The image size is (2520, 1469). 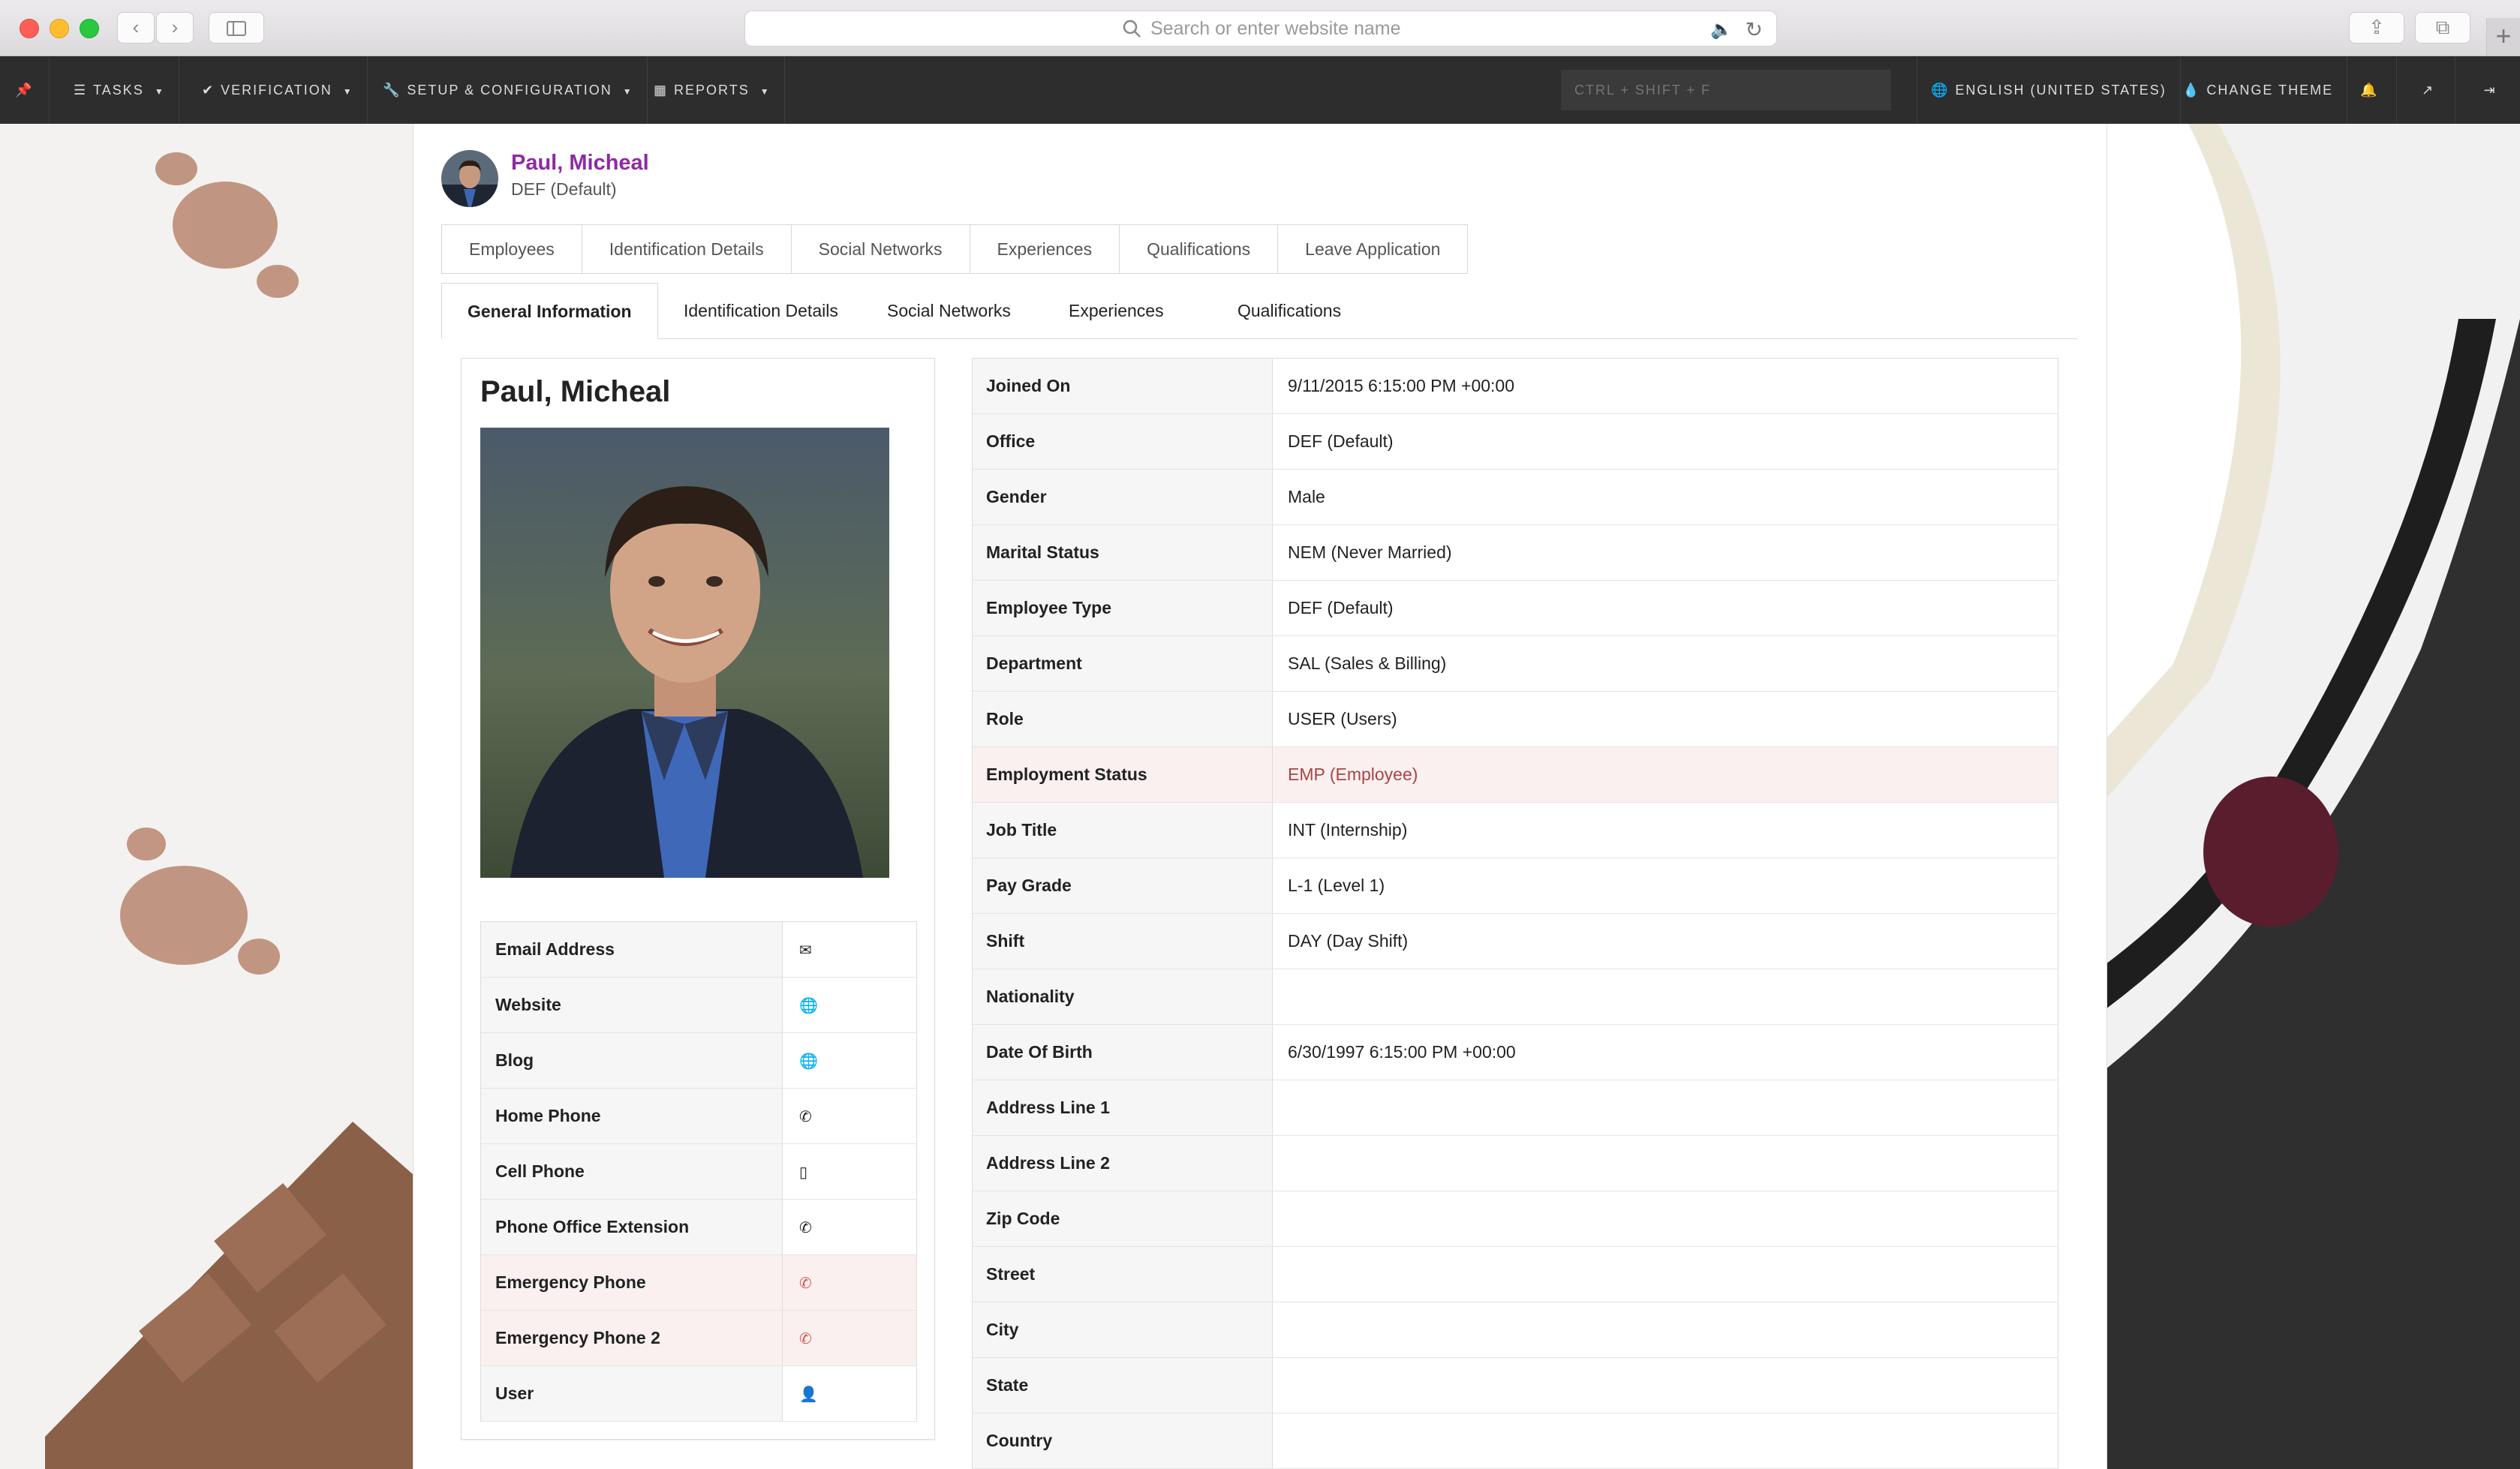 I want to click on contact-row-emergency-phone: Emergency Phone ✆, so click(x=698, y=1282).